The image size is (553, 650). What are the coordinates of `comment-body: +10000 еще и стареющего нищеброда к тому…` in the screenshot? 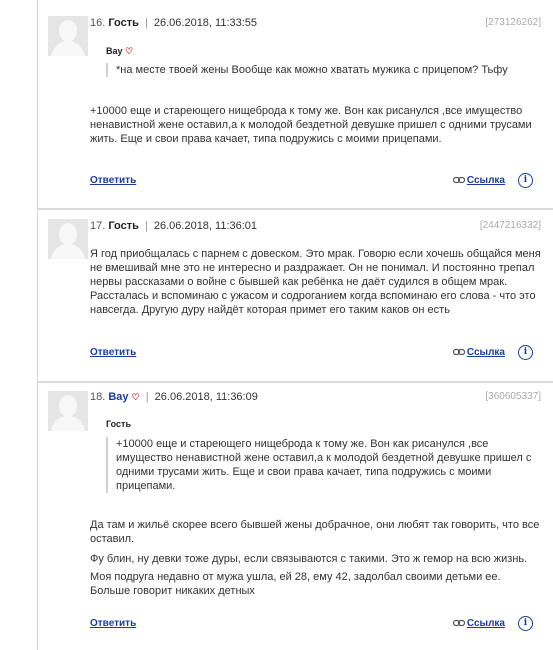 It's located at (315, 127).